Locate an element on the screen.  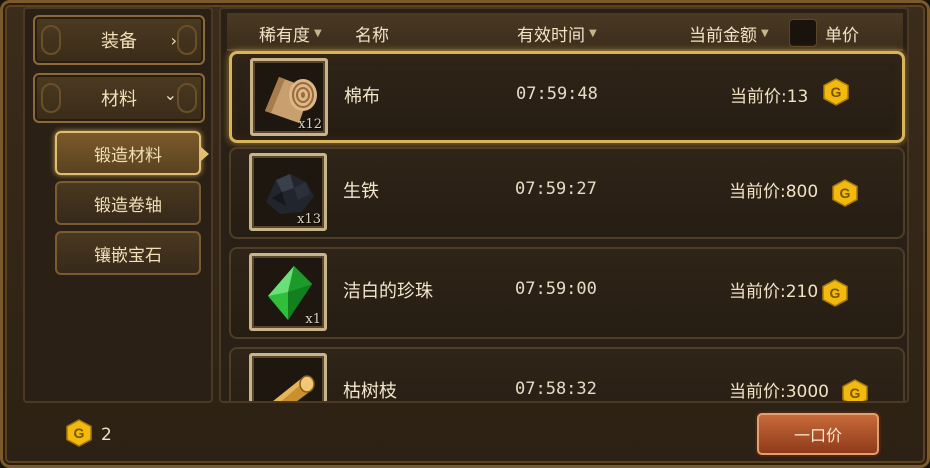
item-name: 枯树枝 is located at coordinates (370, 391).